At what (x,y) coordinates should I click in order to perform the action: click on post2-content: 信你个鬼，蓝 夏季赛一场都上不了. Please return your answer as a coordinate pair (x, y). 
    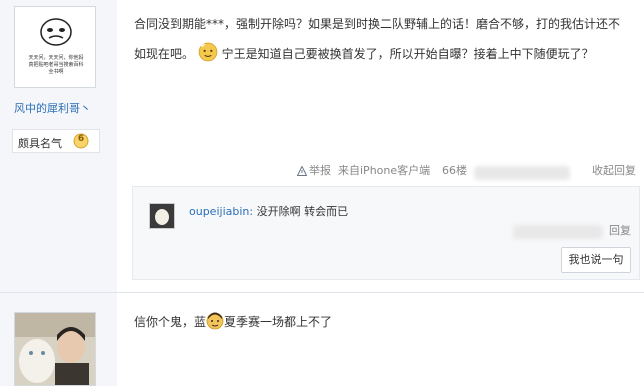
    Looking at the image, I should click on (233, 321).